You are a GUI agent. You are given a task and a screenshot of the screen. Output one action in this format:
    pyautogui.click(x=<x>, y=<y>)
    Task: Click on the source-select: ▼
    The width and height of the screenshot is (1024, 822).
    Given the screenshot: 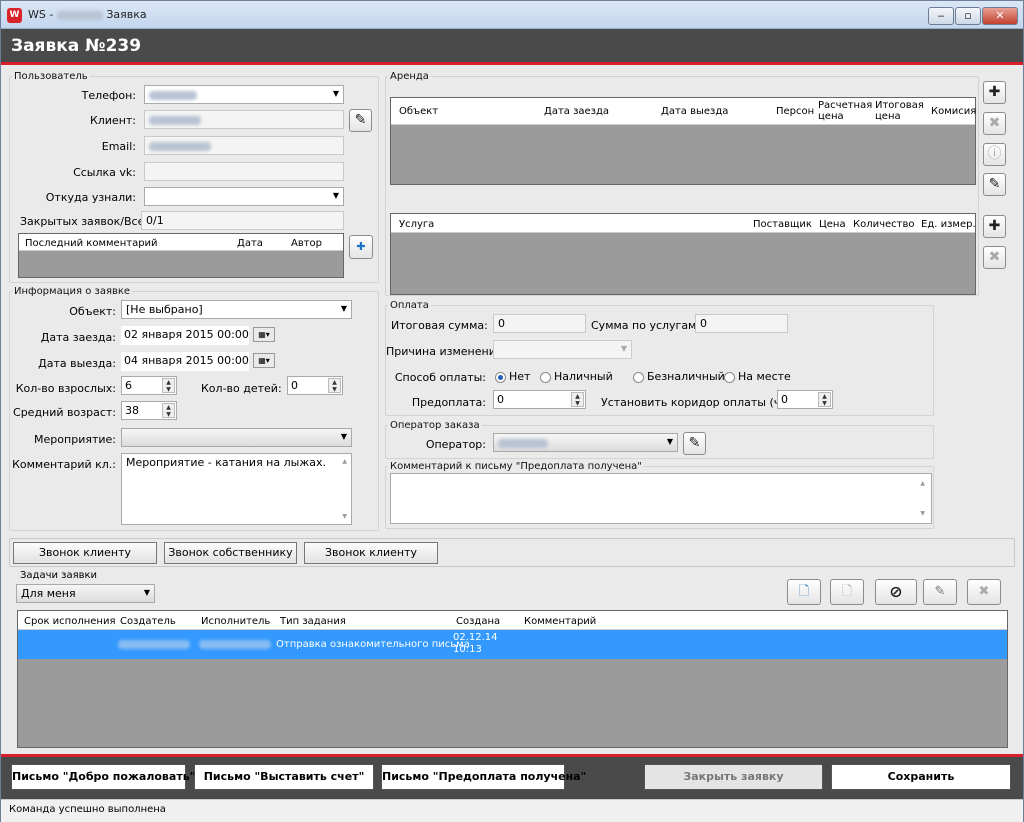 What is the action you would take?
    pyautogui.click(x=244, y=196)
    